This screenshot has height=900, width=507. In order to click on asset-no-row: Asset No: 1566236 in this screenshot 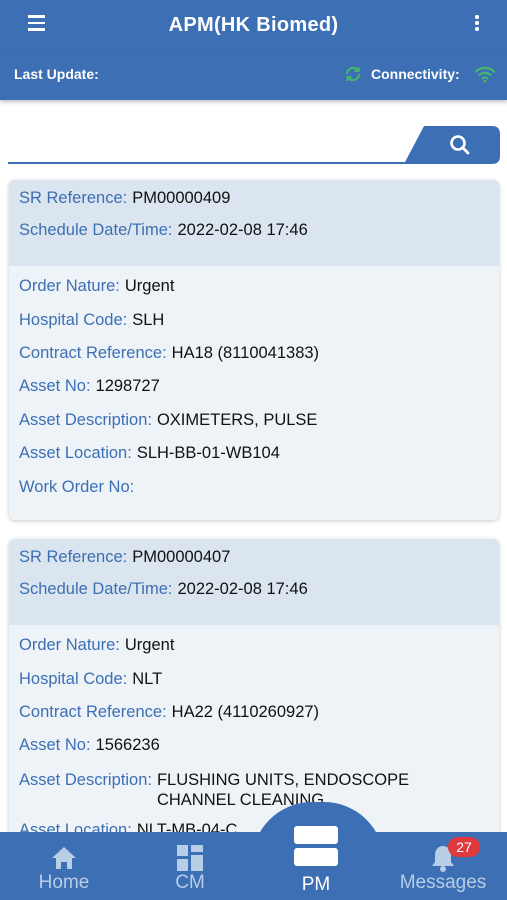, I will do `click(254, 745)`.